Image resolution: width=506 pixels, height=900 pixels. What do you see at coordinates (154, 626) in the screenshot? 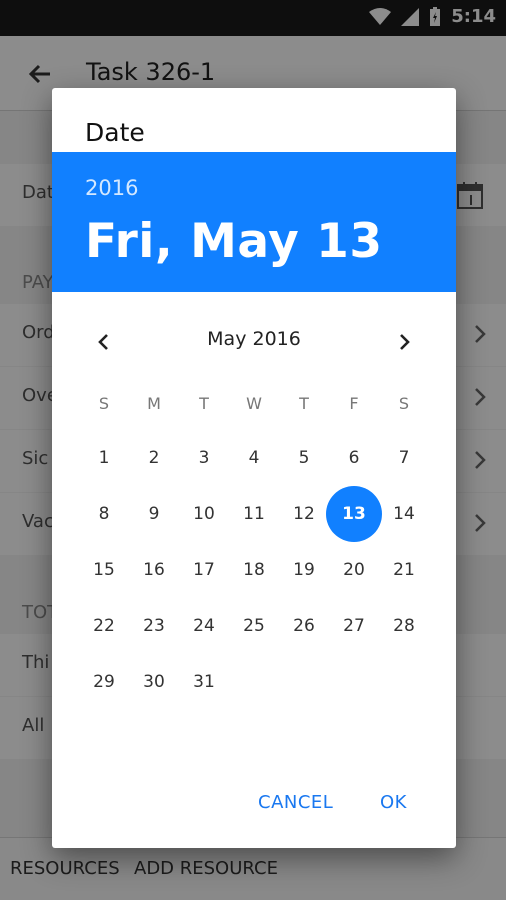
I see `calendar-day: 23` at bounding box center [154, 626].